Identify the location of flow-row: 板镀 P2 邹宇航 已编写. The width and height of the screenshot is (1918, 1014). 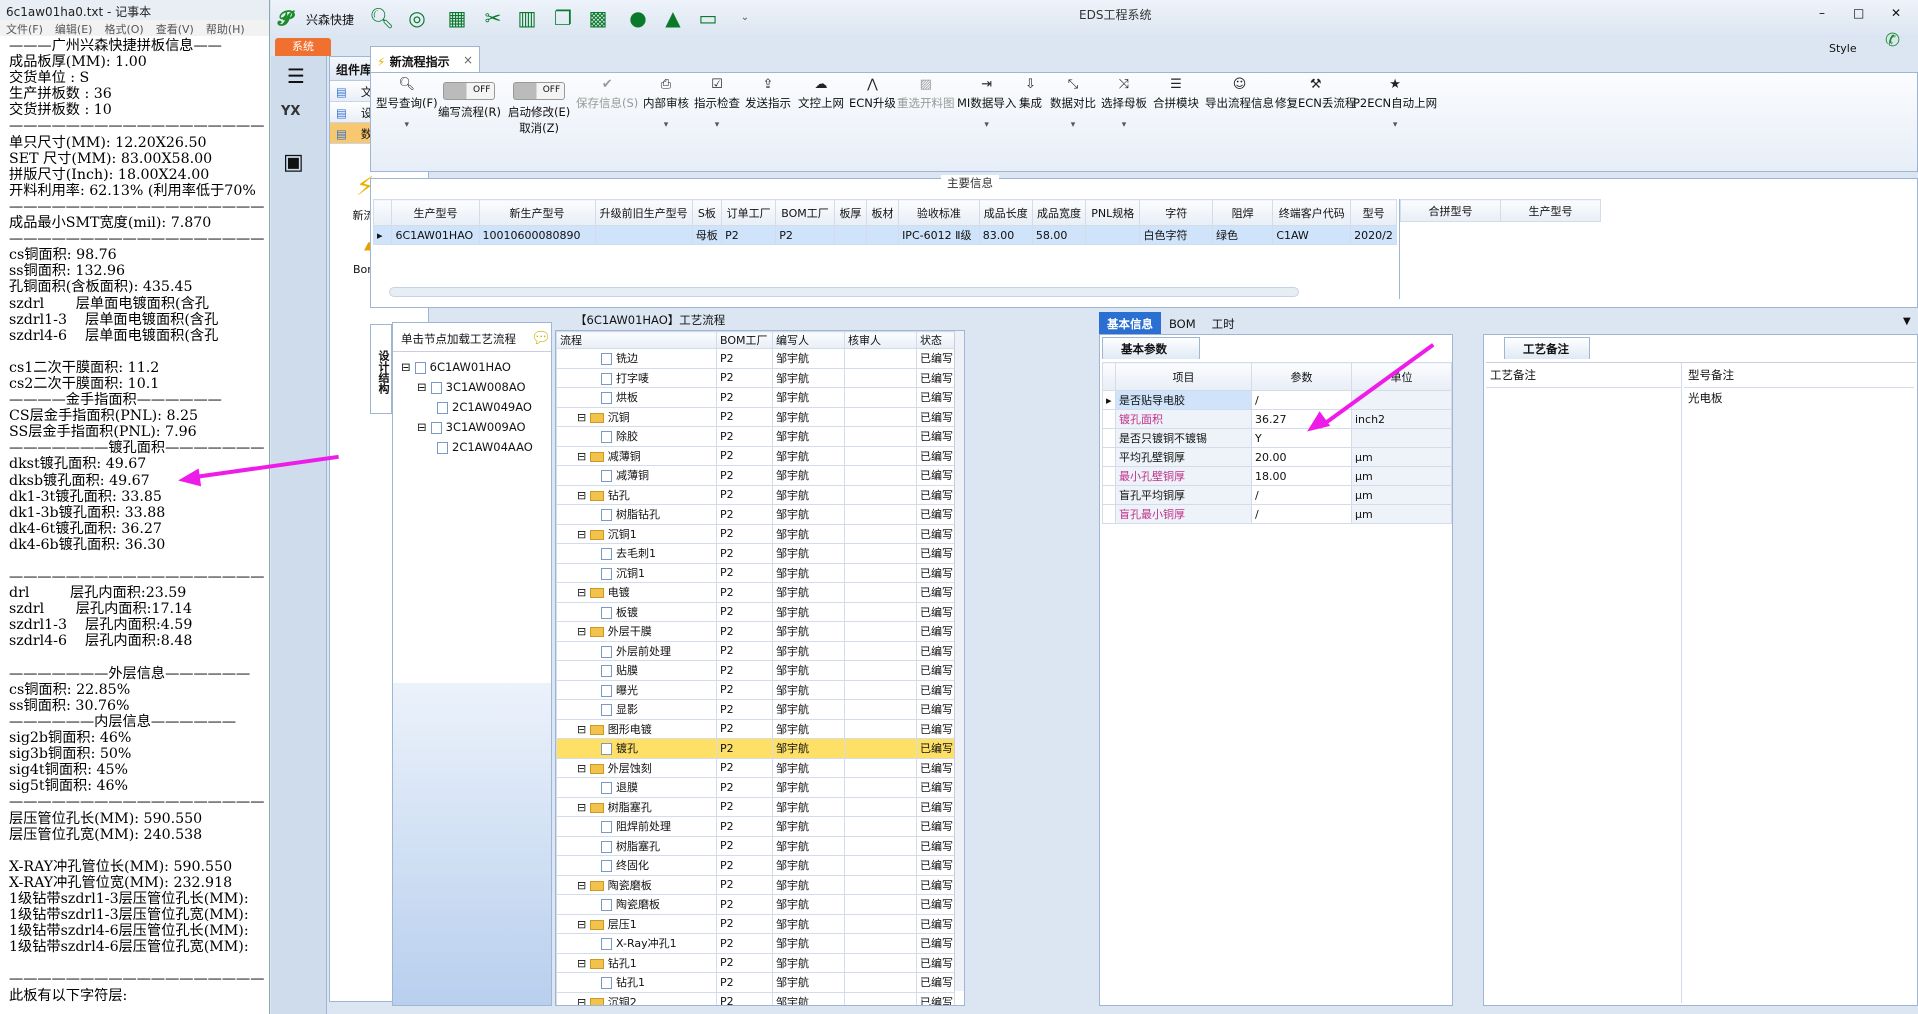
(755, 611).